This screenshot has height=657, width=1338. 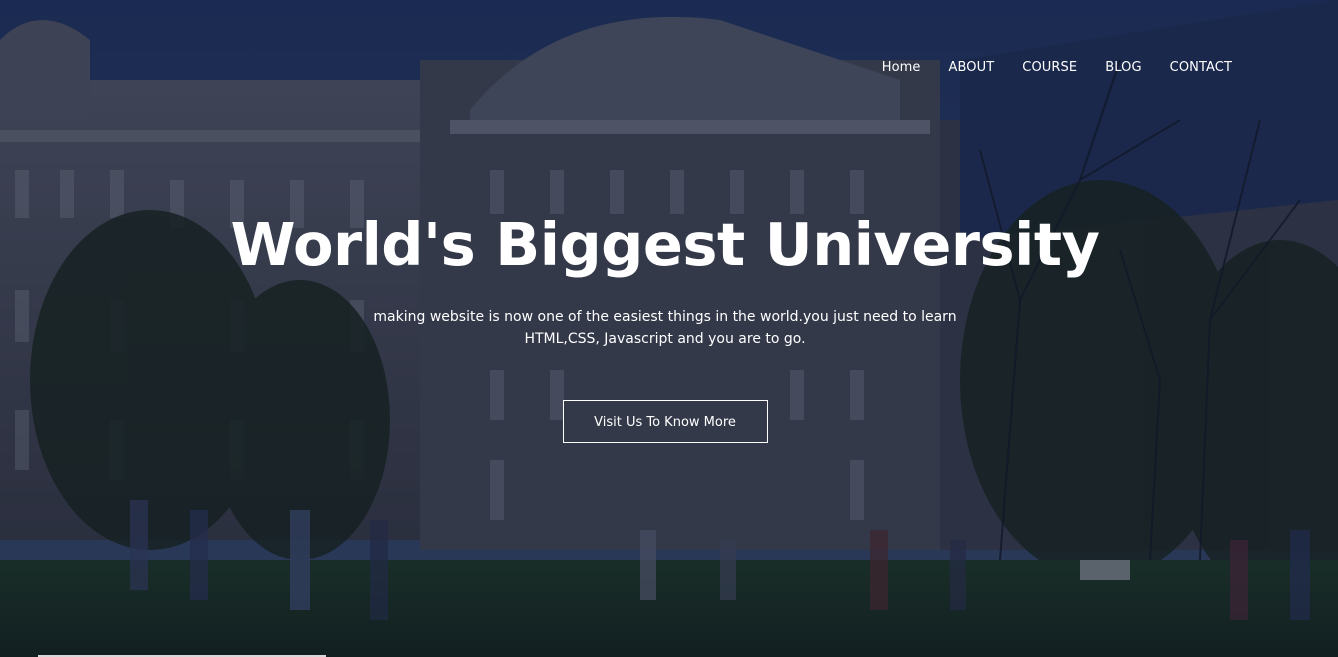 What do you see at coordinates (665, 244) in the screenshot?
I see `hero-title: World's Biggest University` at bounding box center [665, 244].